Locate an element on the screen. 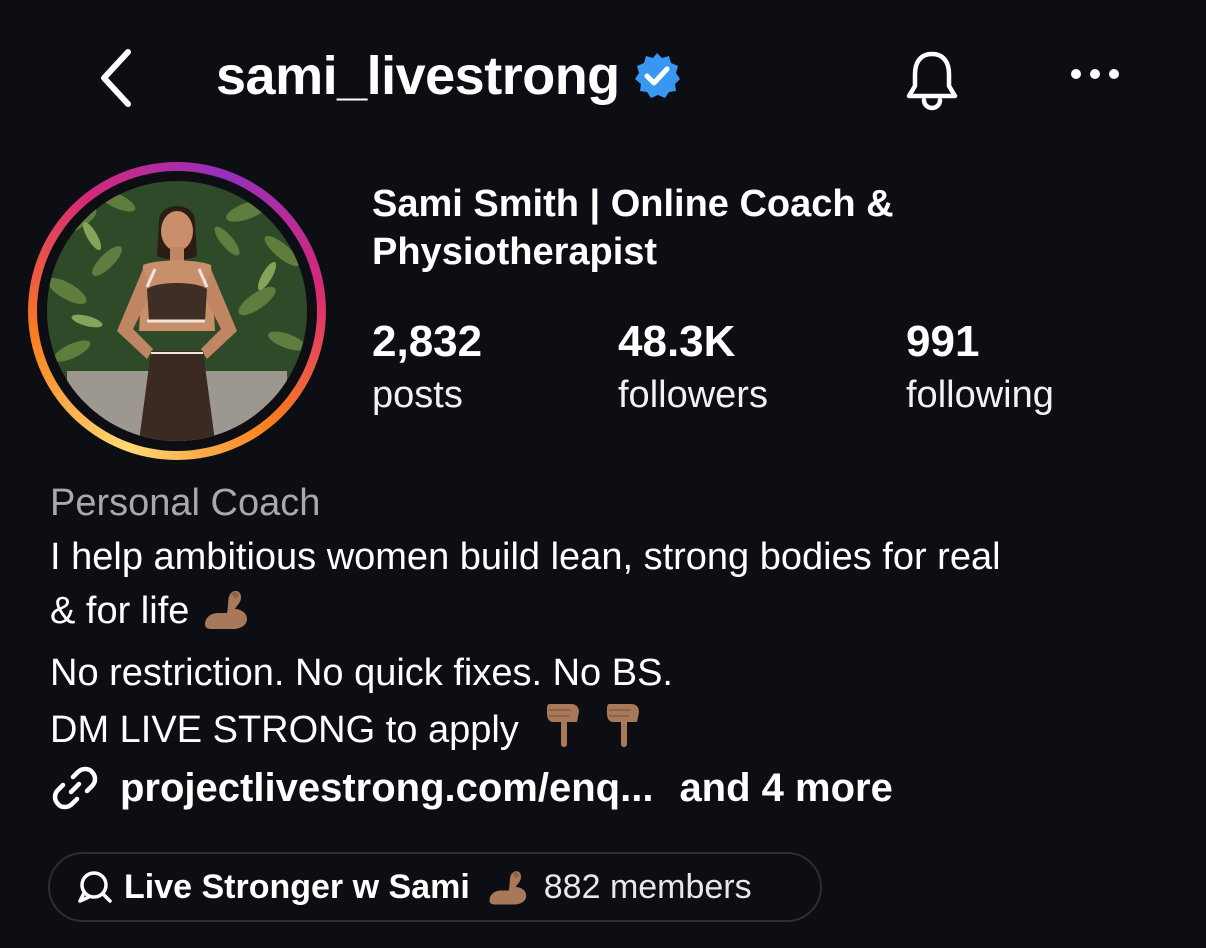 The height and width of the screenshot is (948, 1206). bio-line: No restriction. No quick fixes. No BS. is located at coordinates (361, 673).